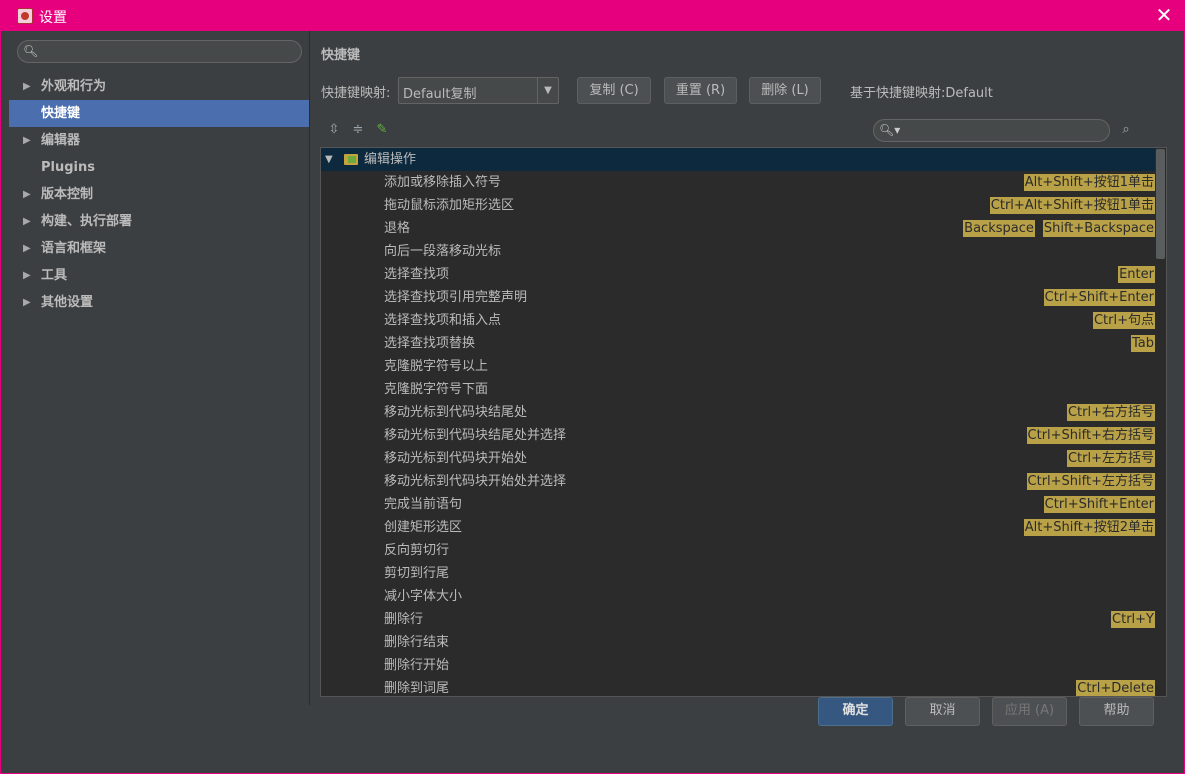 Image resolution: width=1185 pixels, height=774 pixels. I want to click on settings-search-input: 🔍︎, so click(159, 51).